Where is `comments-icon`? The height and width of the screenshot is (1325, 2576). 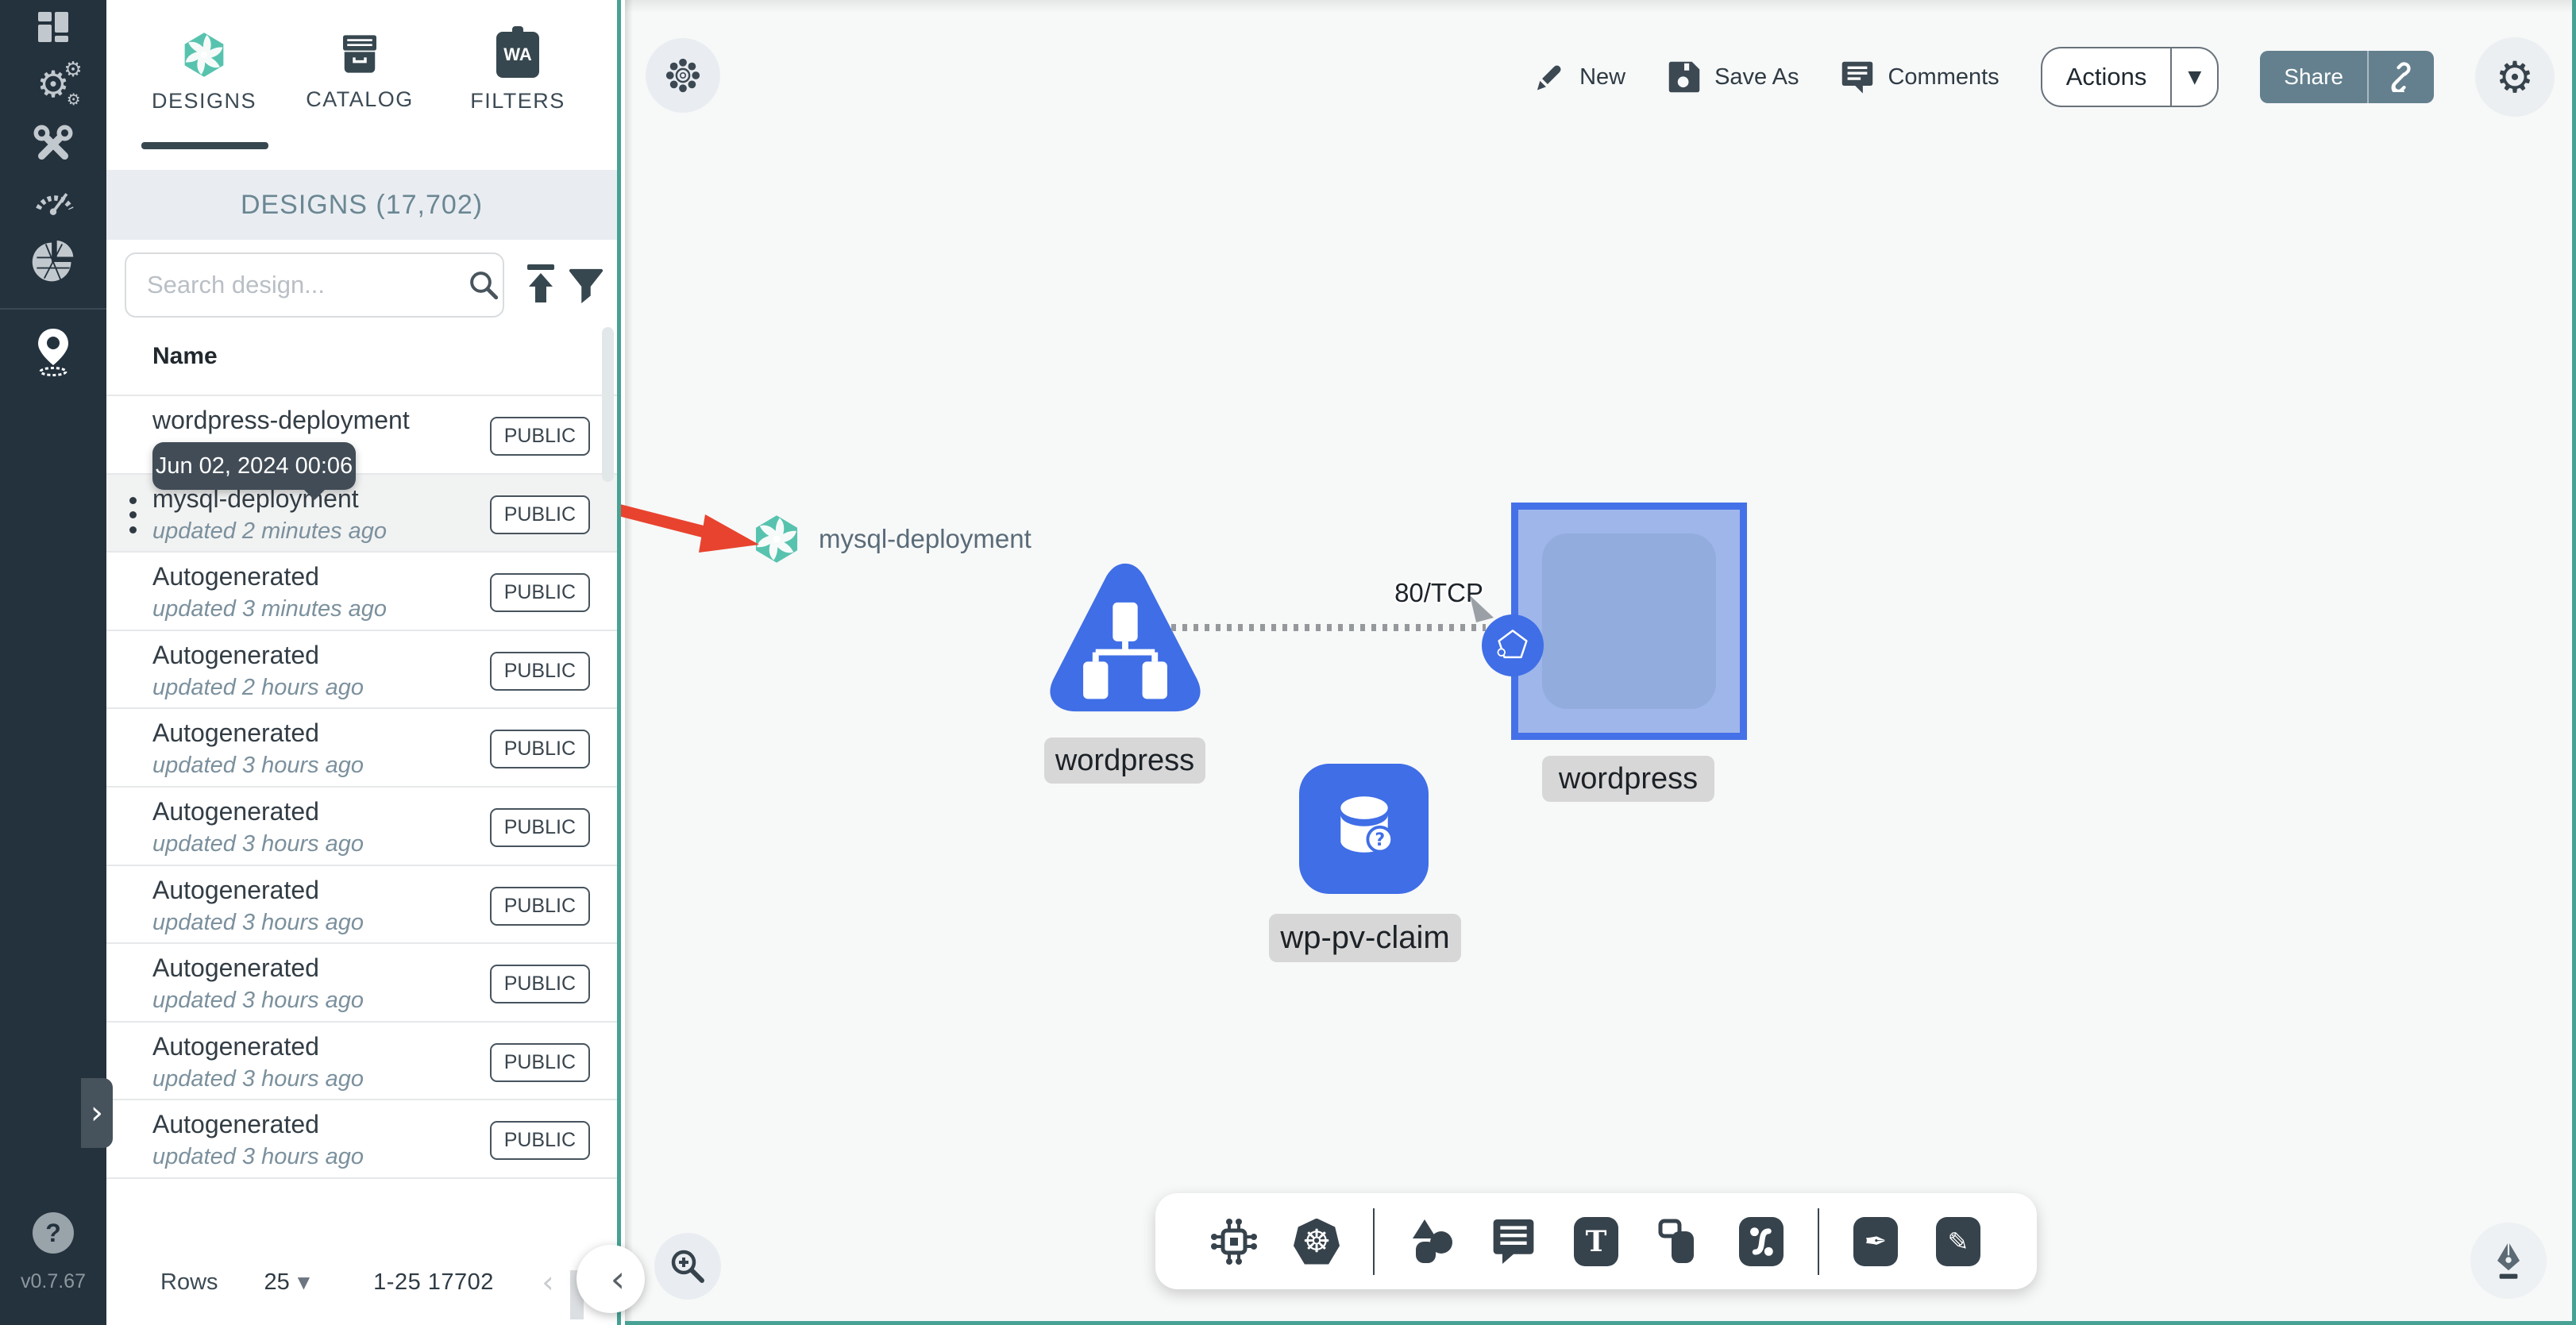 comments-icon is located at coordinates (1858, 78).